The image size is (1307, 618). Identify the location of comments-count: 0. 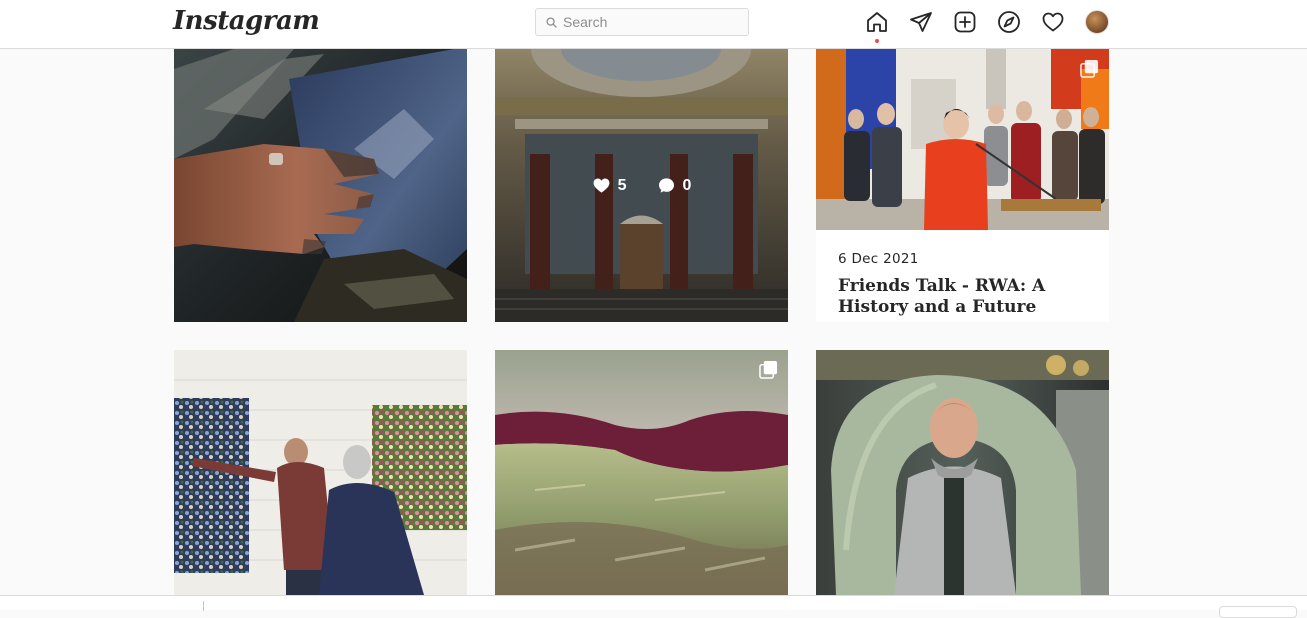
(674, 185).